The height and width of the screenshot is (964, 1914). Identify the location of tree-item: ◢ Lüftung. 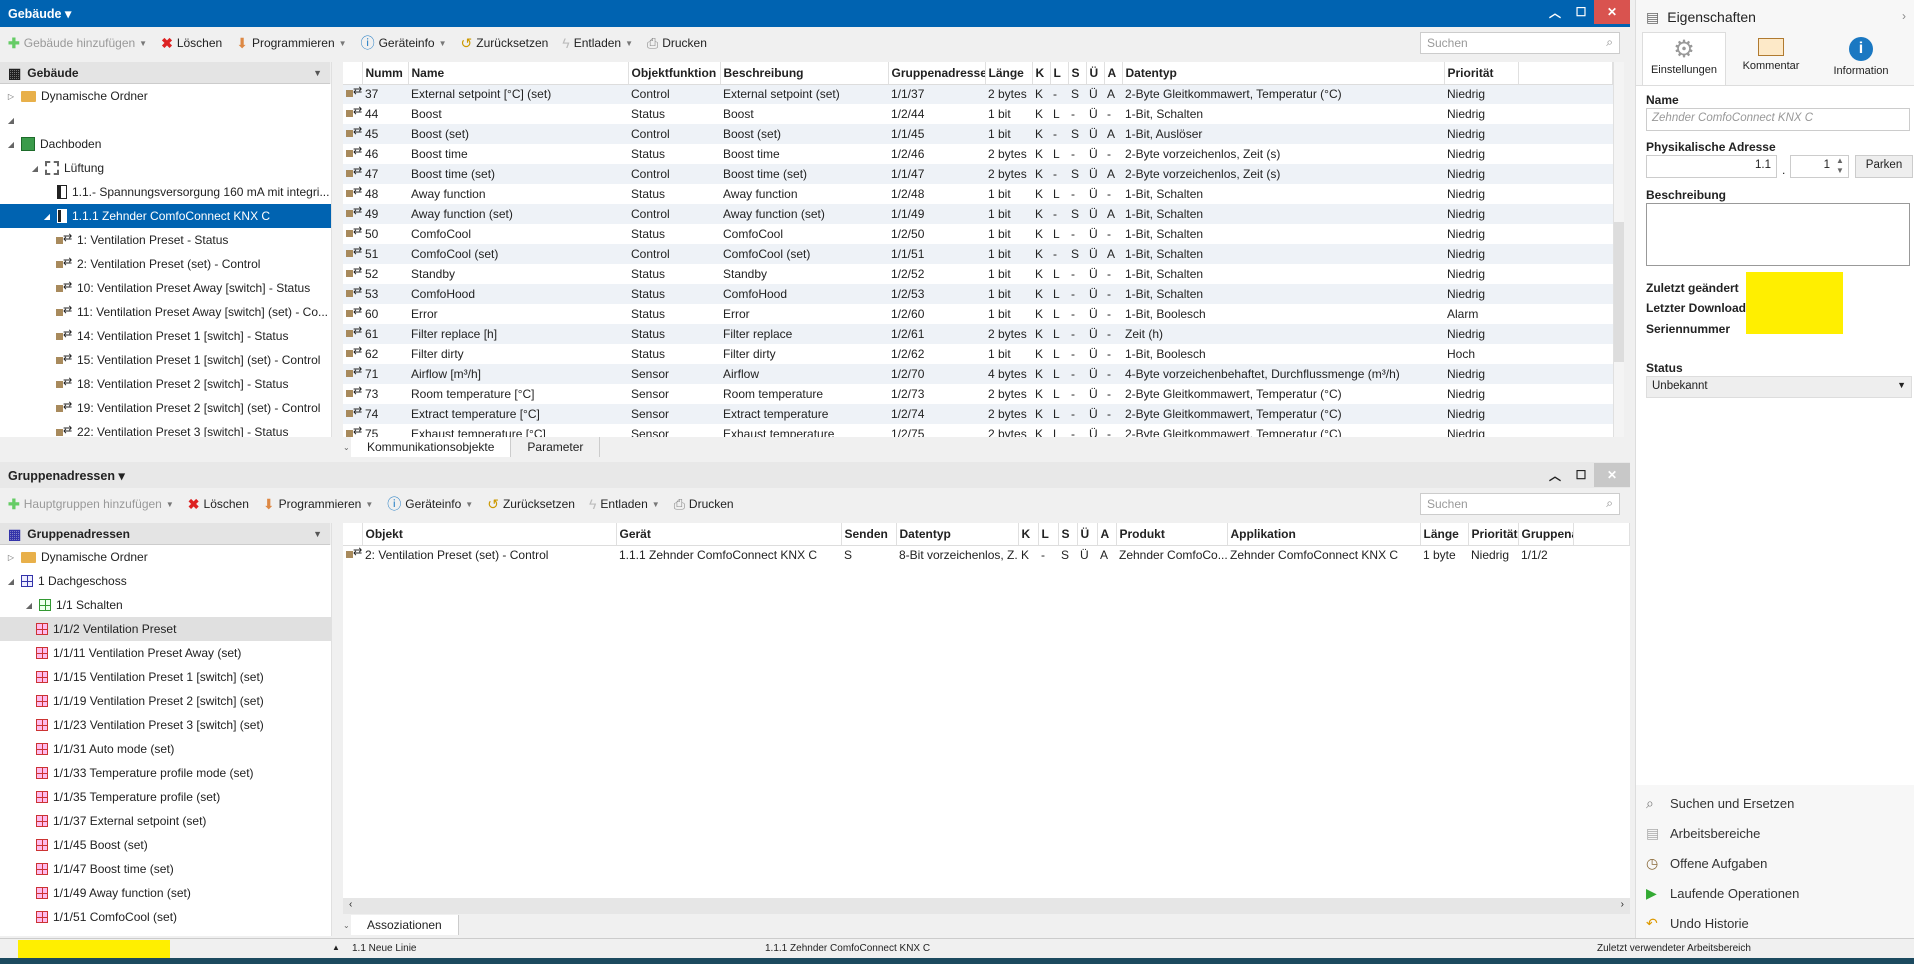
(166, 168).